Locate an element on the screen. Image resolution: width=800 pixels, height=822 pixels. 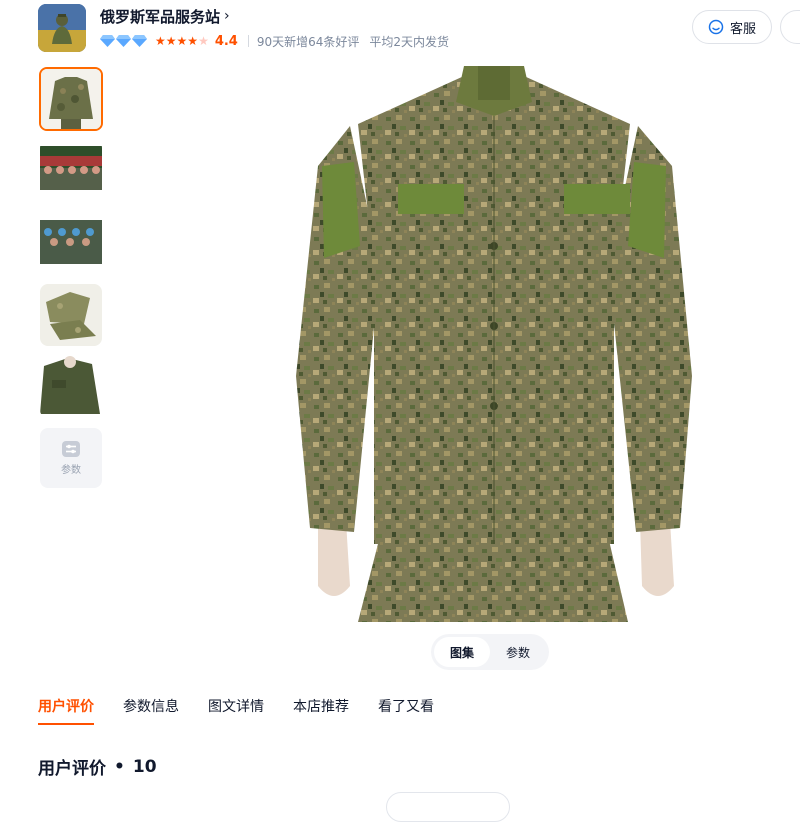
params-icon is located at coordinates (71, 448).